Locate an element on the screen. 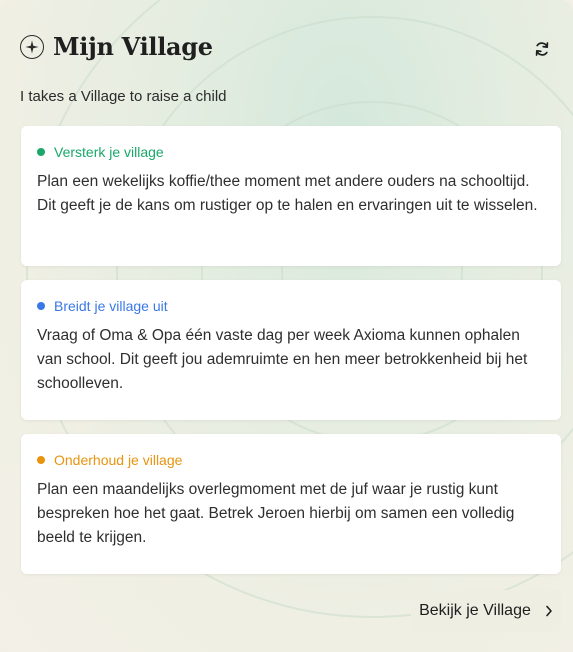 The image size is (573, 652). card-tag-label: Breidt je village uit is located at coordinates (111, 306).